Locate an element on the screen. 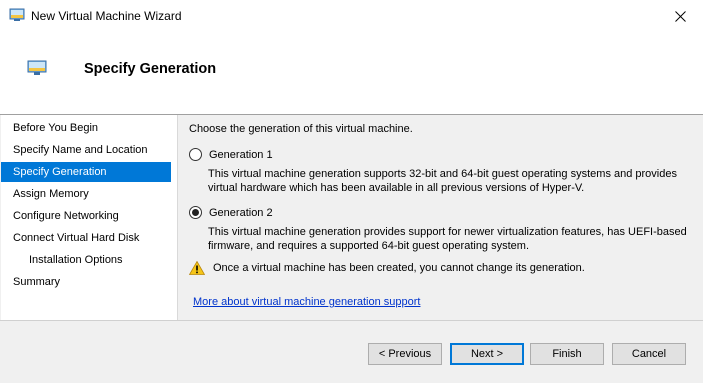  warning-icon is located at coordinates (197, 268).